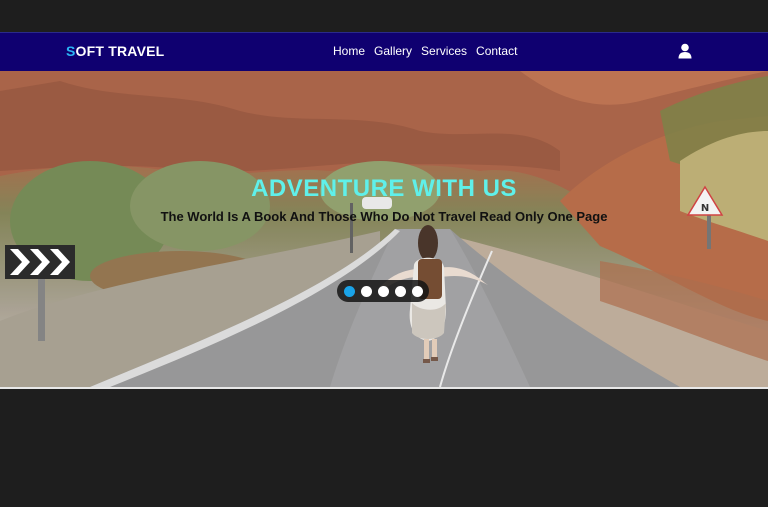  Describe the element at coordinates (71, 51) in the screenshot. I see `brand-first-letter: S` at that location.